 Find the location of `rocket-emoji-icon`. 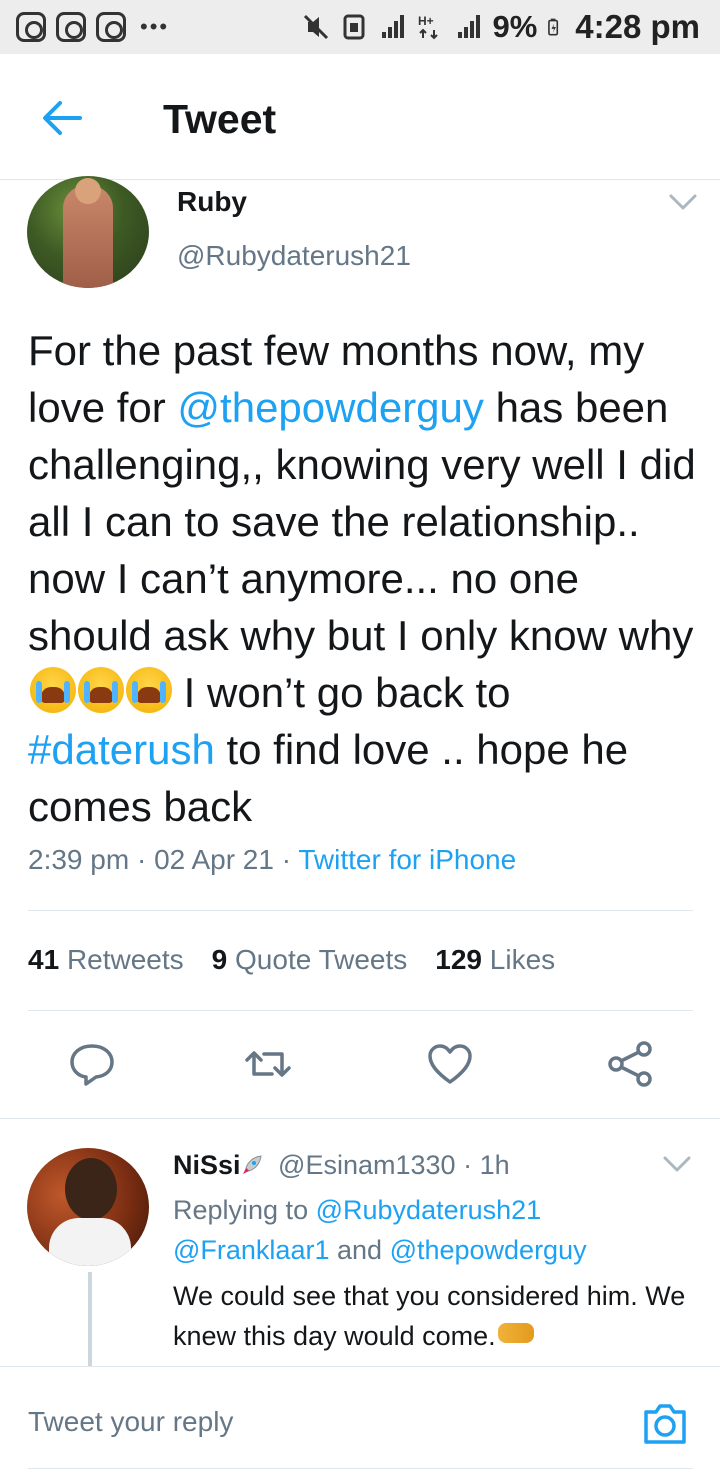

rocket-emoji-icon is located at coordinates (252, 1164).